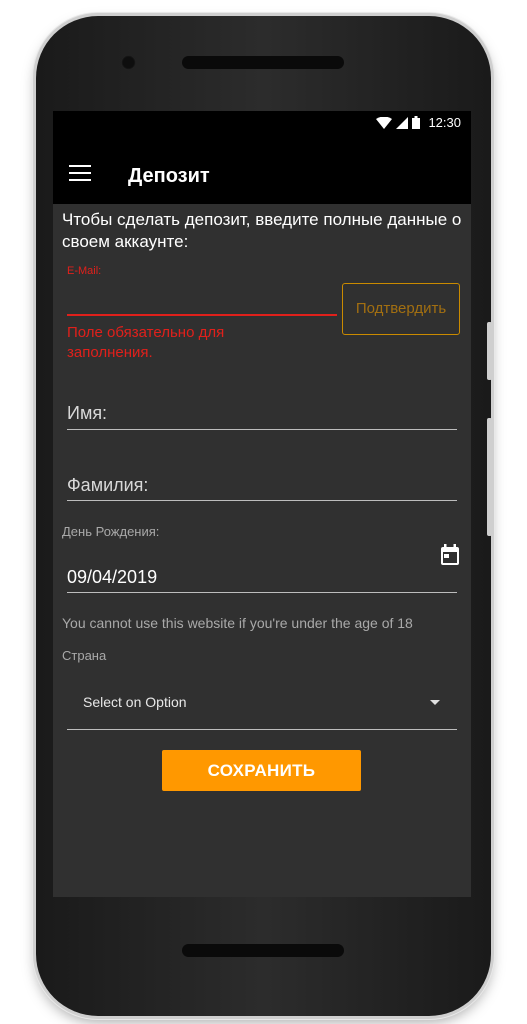 The image size is (527, 1024). Describe the element at coordinates (263, 62) in the screenshot. I see `top-speaker` at that location.